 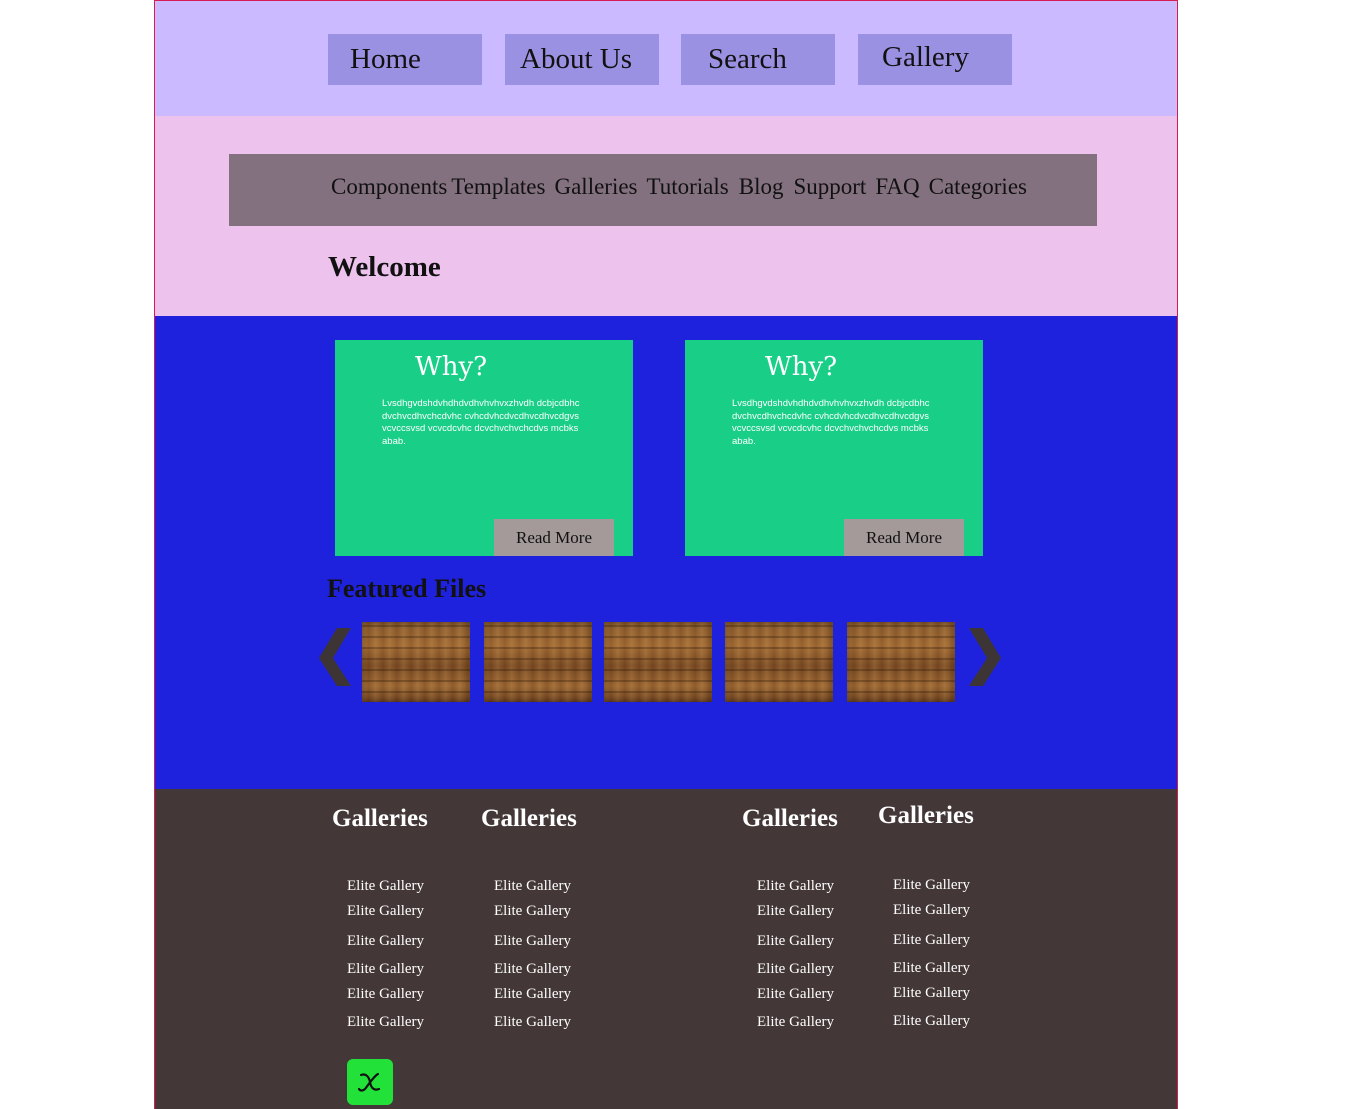 I want to click on nav-search-button: Search, so click(x=758, y=59).